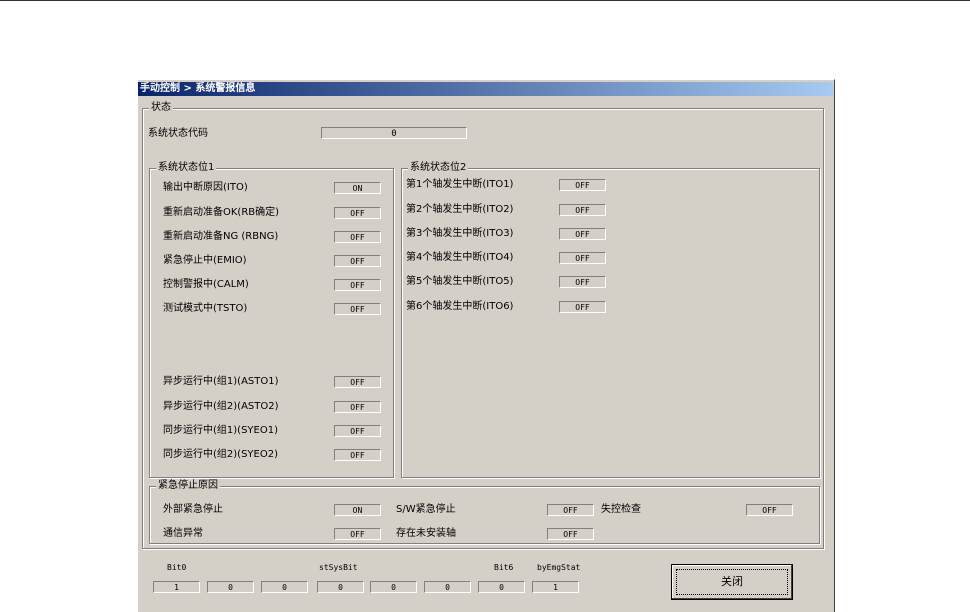 The height and width of the screenshot is (612, 970). I want to click on window-title: 手动控制 > 系统警报信息, so click(485, 89).